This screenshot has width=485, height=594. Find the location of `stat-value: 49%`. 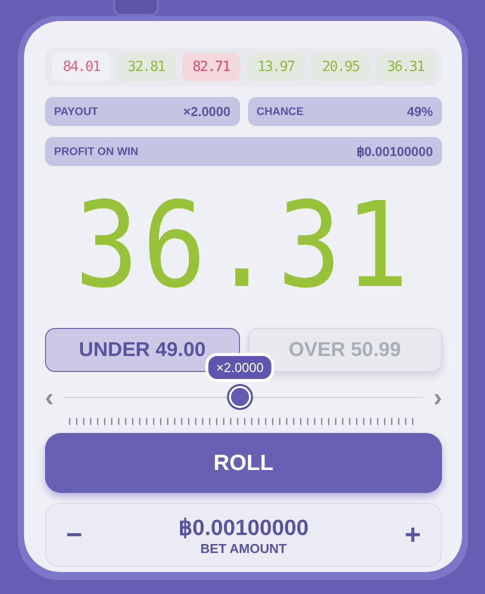

stat-value: 49% is located at coordinates (419, 111).